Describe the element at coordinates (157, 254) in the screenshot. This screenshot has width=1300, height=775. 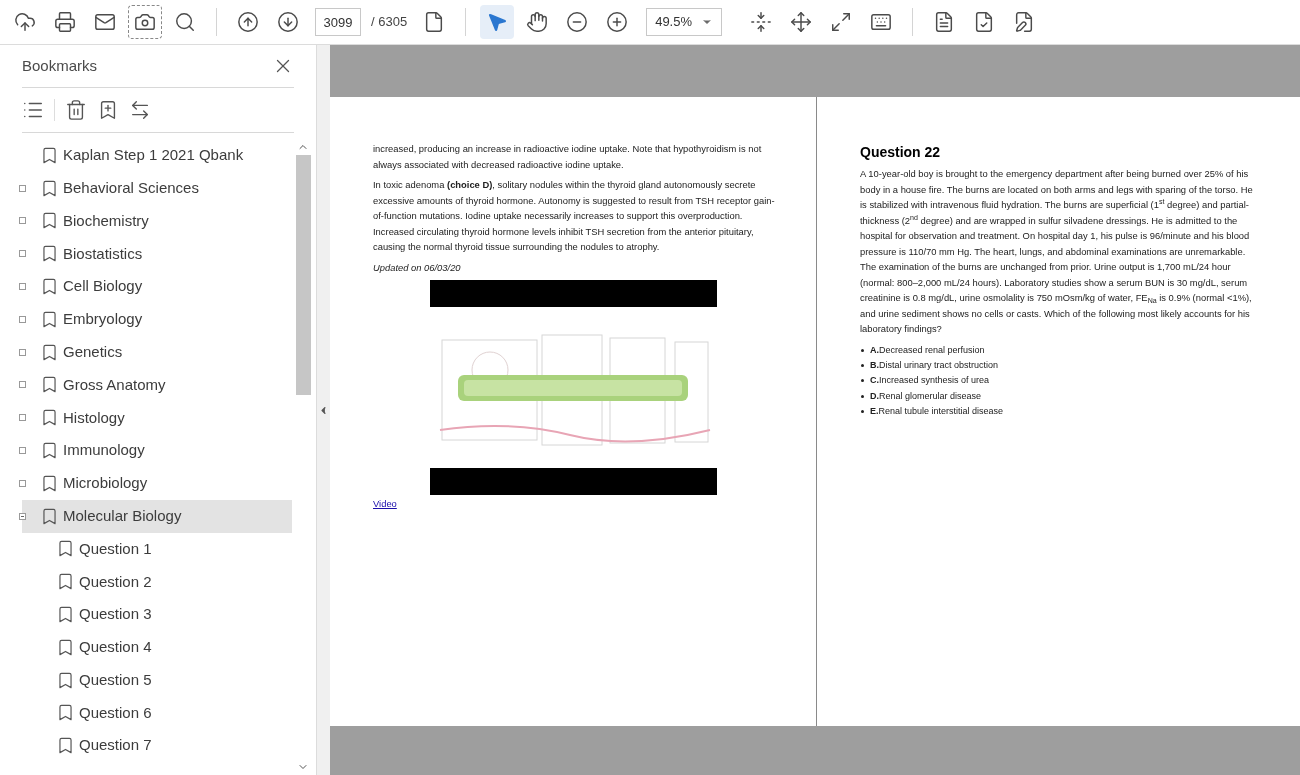
I see `bookmark-item: Biostatistics` at that location.